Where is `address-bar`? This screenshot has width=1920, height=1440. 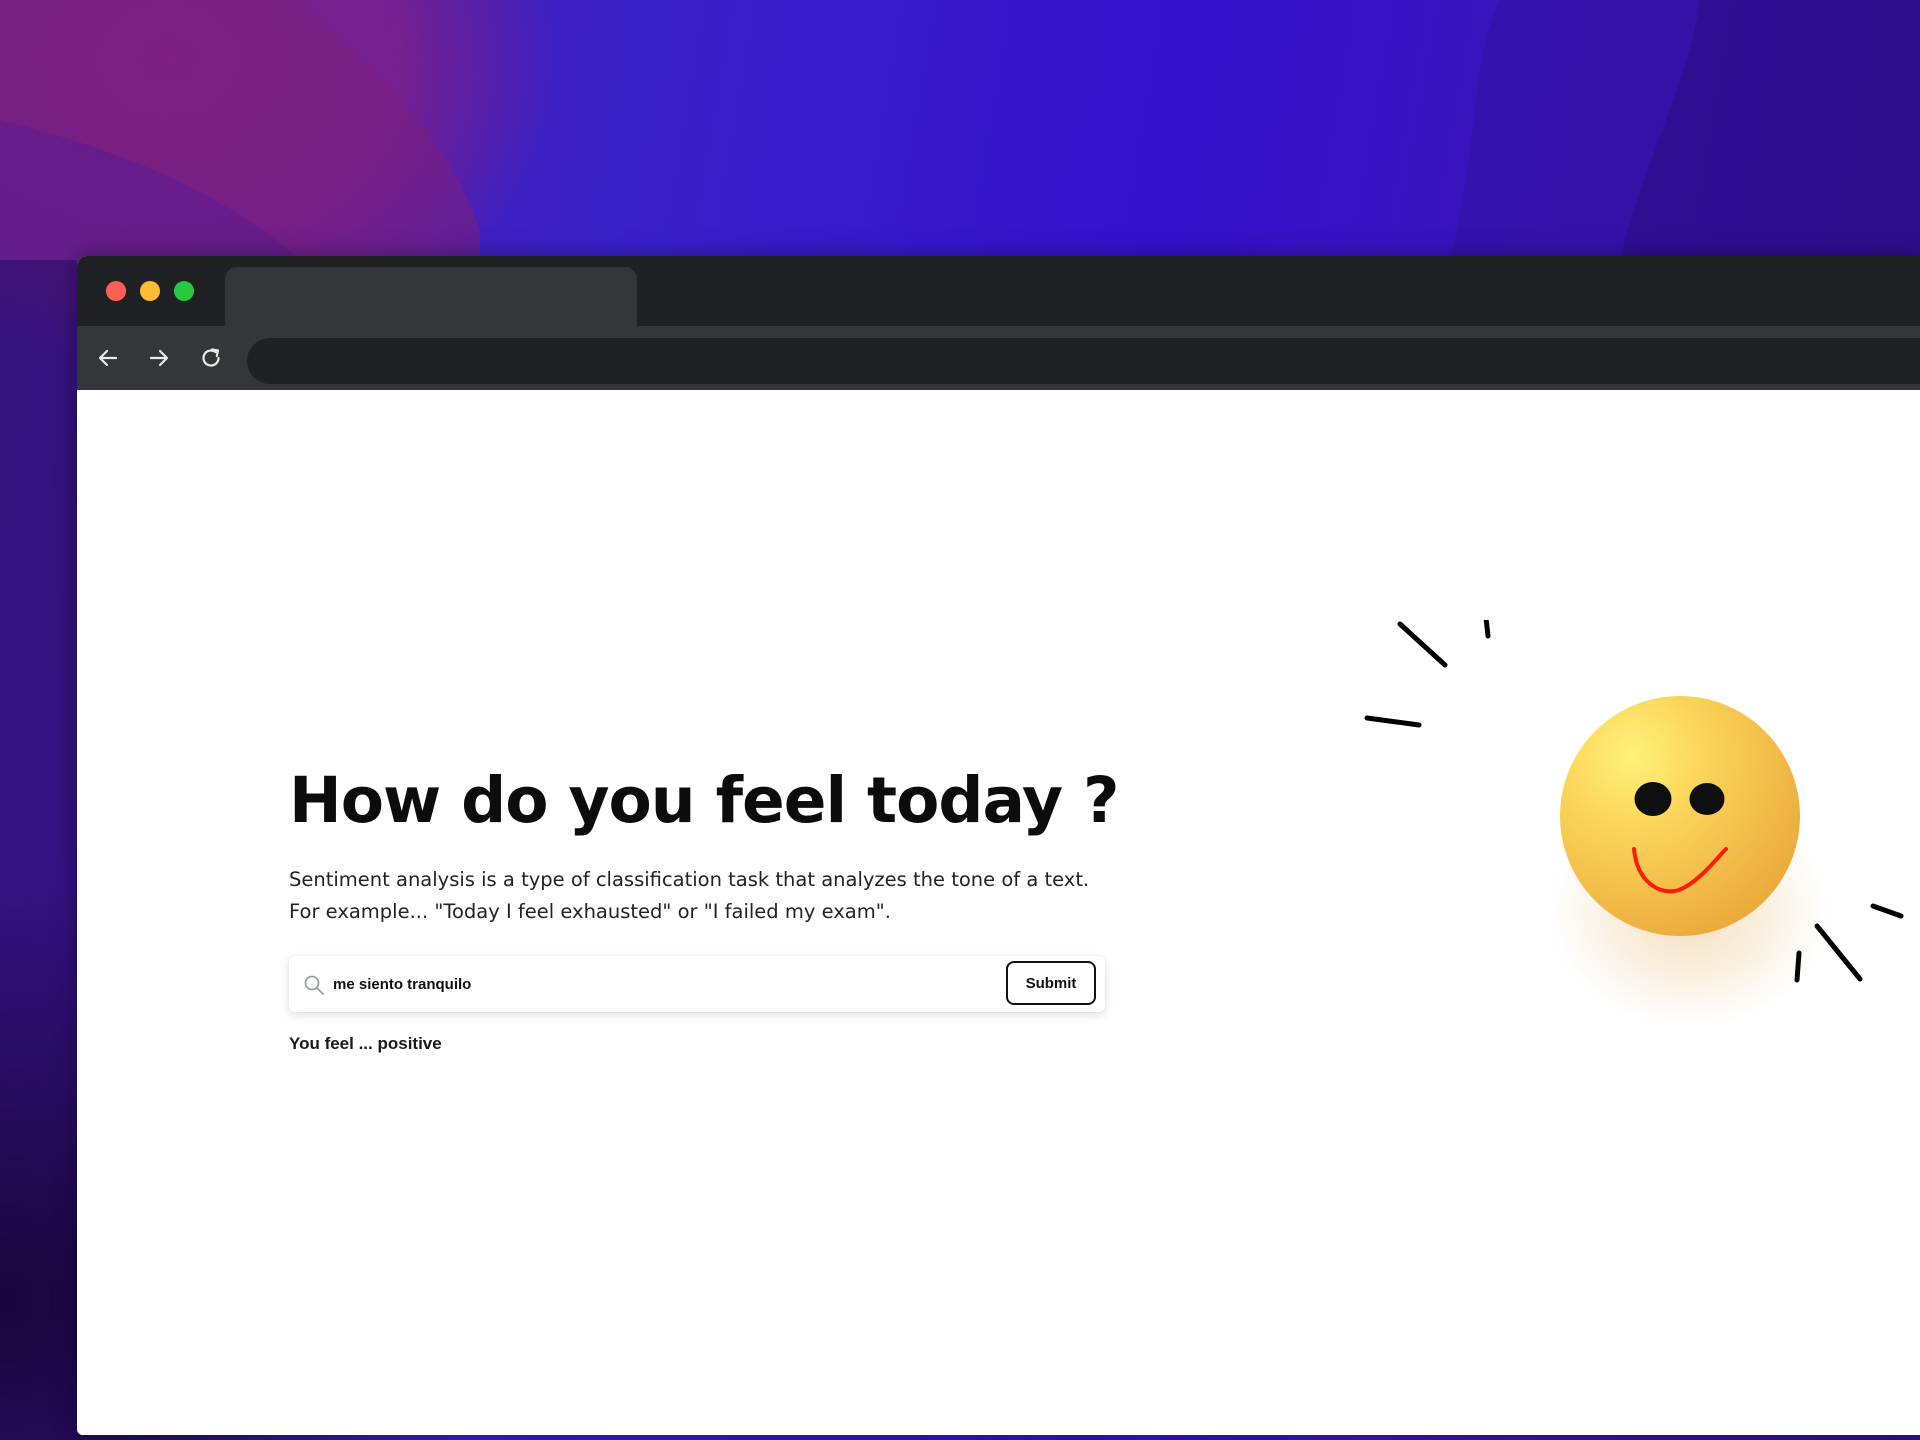 address-bar is located at coordinates (1083, 361).